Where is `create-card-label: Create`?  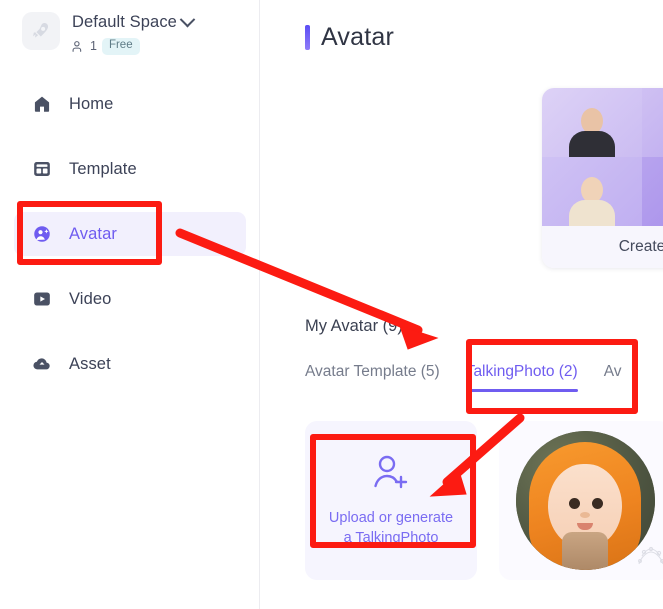 create-card-label: Create is located at coordinates (640, 246).